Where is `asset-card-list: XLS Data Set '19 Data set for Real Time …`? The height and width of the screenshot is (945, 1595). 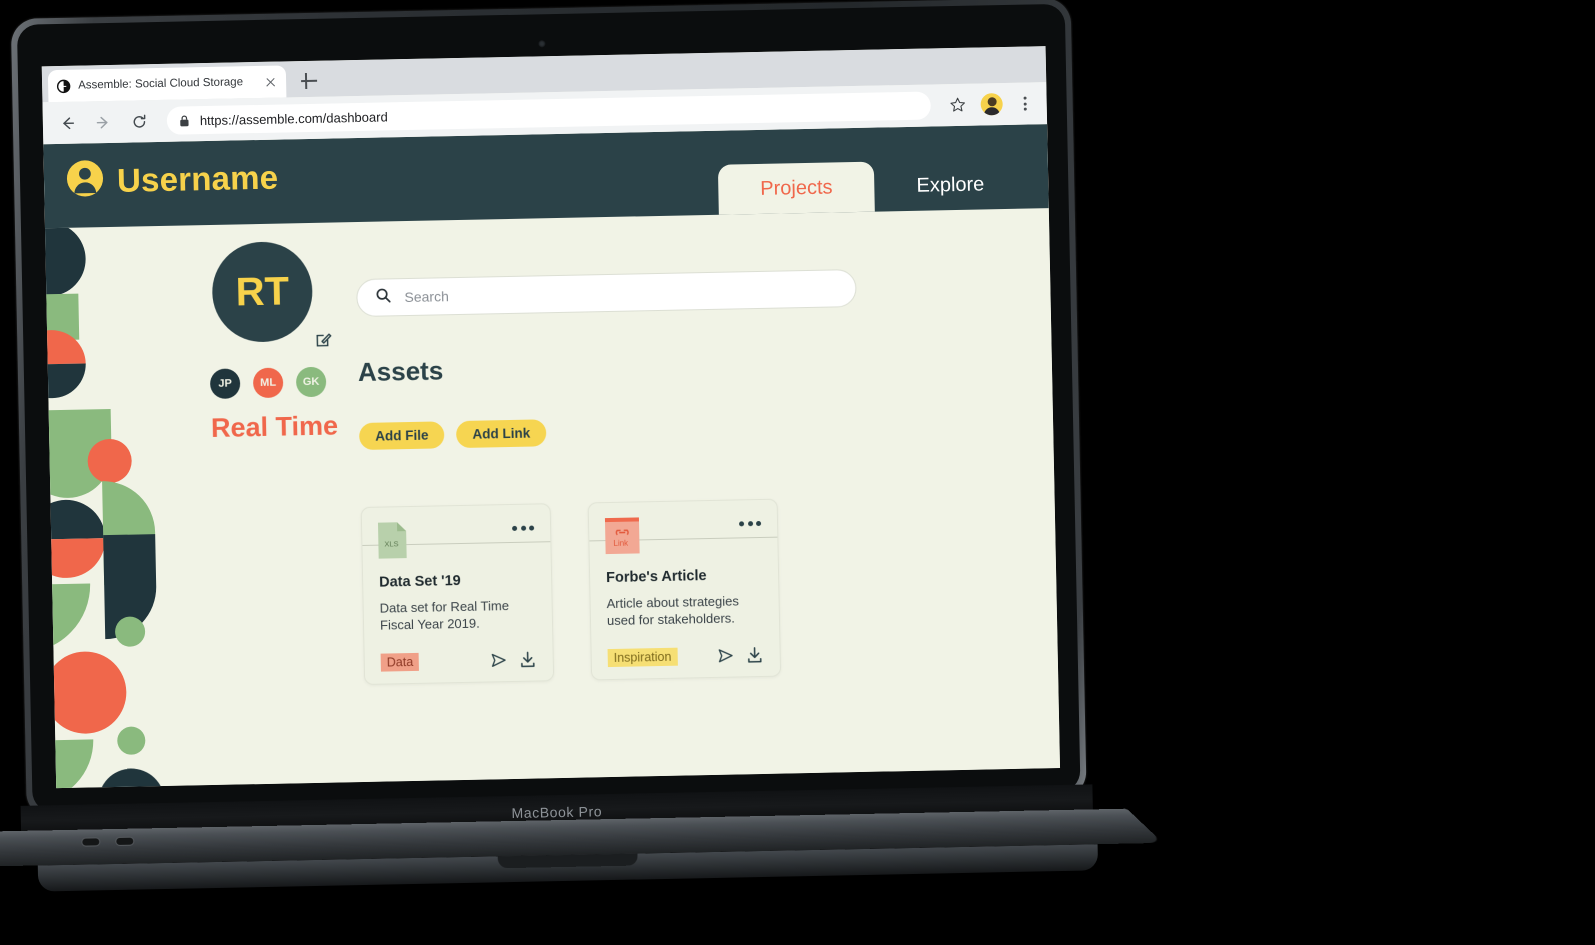 asset-card-list: XLS Data Set '19 Data set for Real Time … is located at coordinates (699, 589).